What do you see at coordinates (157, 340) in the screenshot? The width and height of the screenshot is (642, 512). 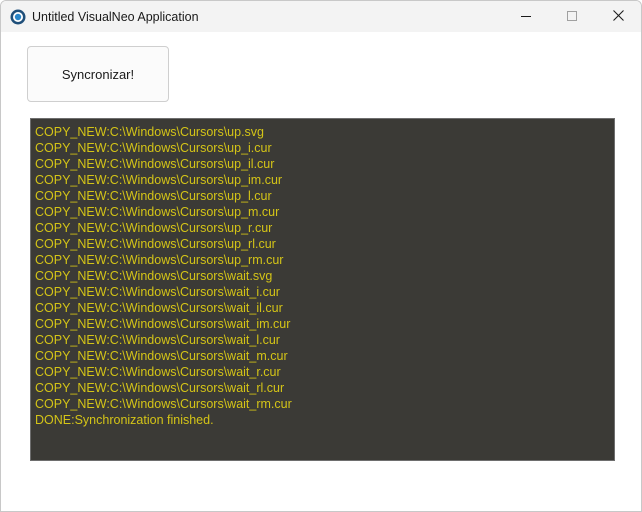 I see `log-line: COPY_NEW:C:\Windows\Cursors\wait_l.cur` at bounding box center [157, 340].